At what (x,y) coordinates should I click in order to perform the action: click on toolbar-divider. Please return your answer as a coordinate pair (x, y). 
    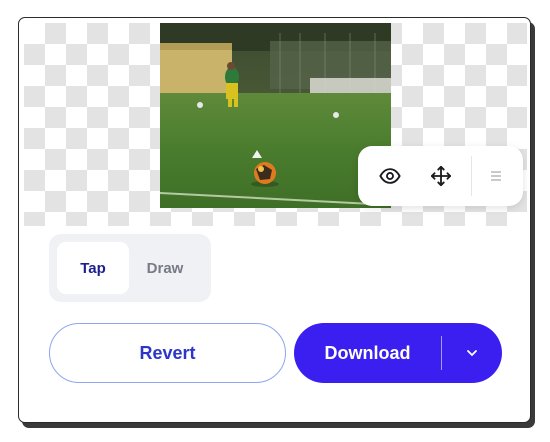
    Looking at the image, I should click on (471, 176).